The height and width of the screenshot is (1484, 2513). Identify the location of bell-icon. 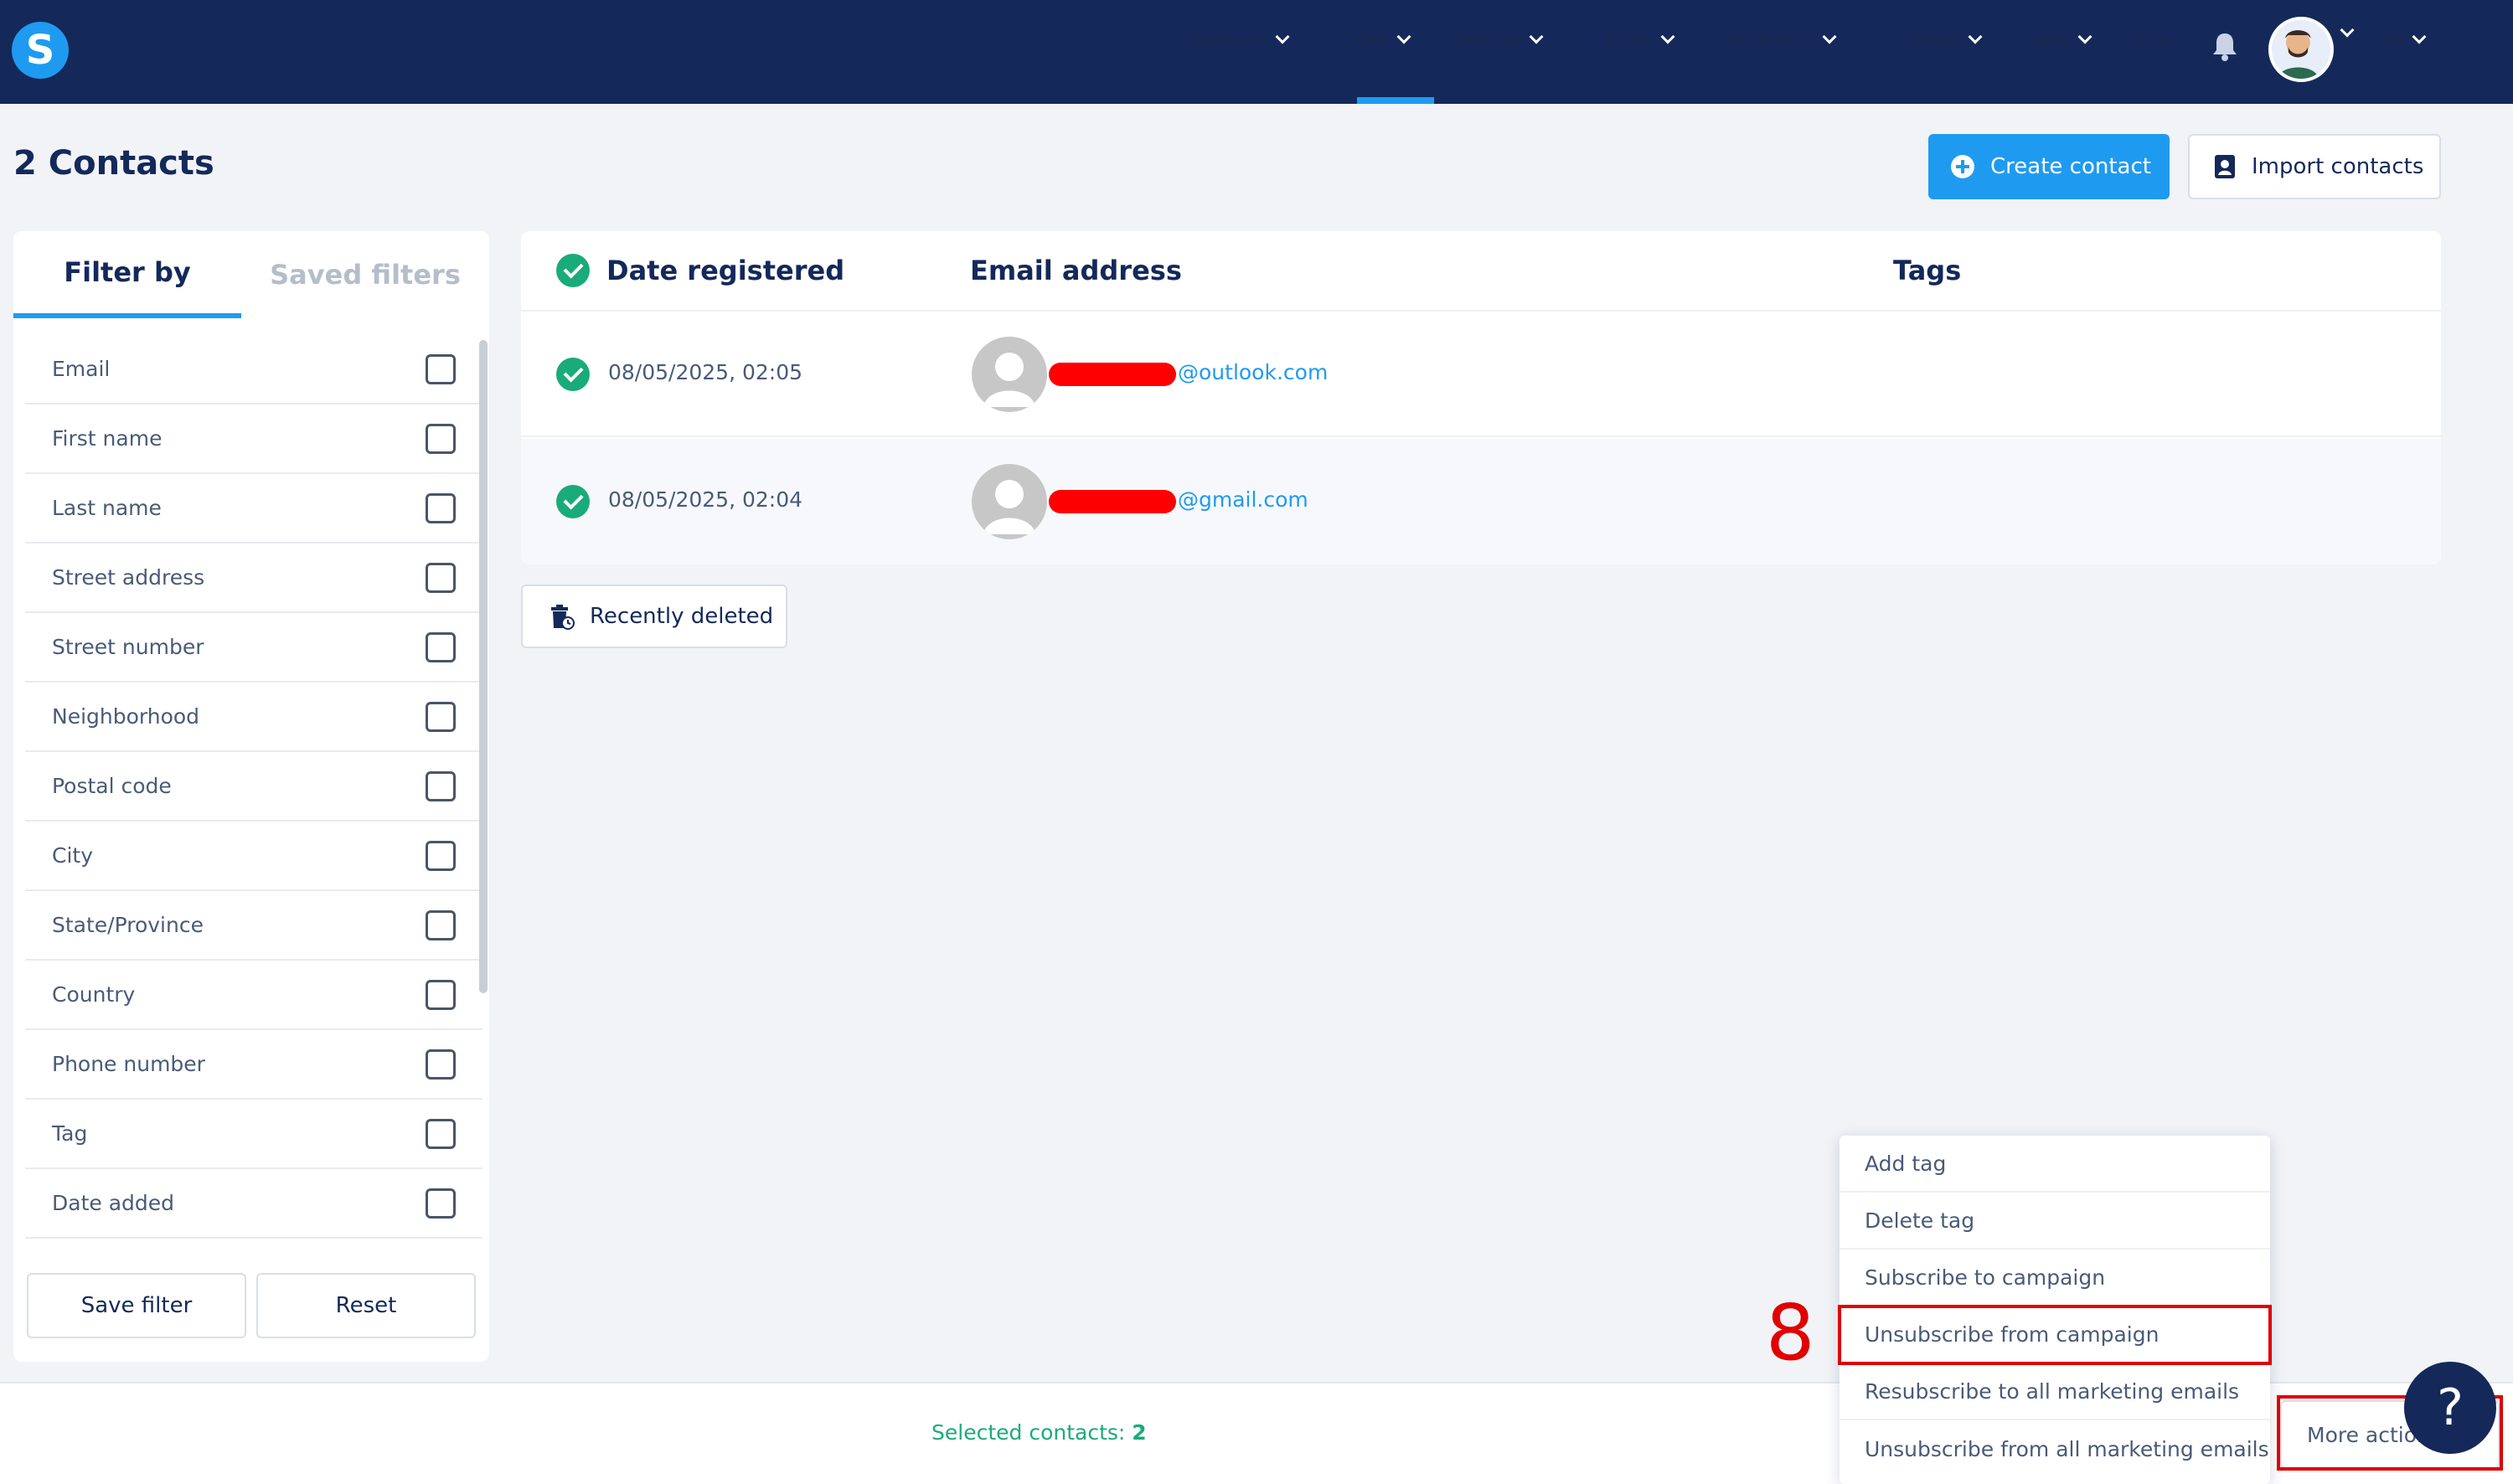
(2224, 47).